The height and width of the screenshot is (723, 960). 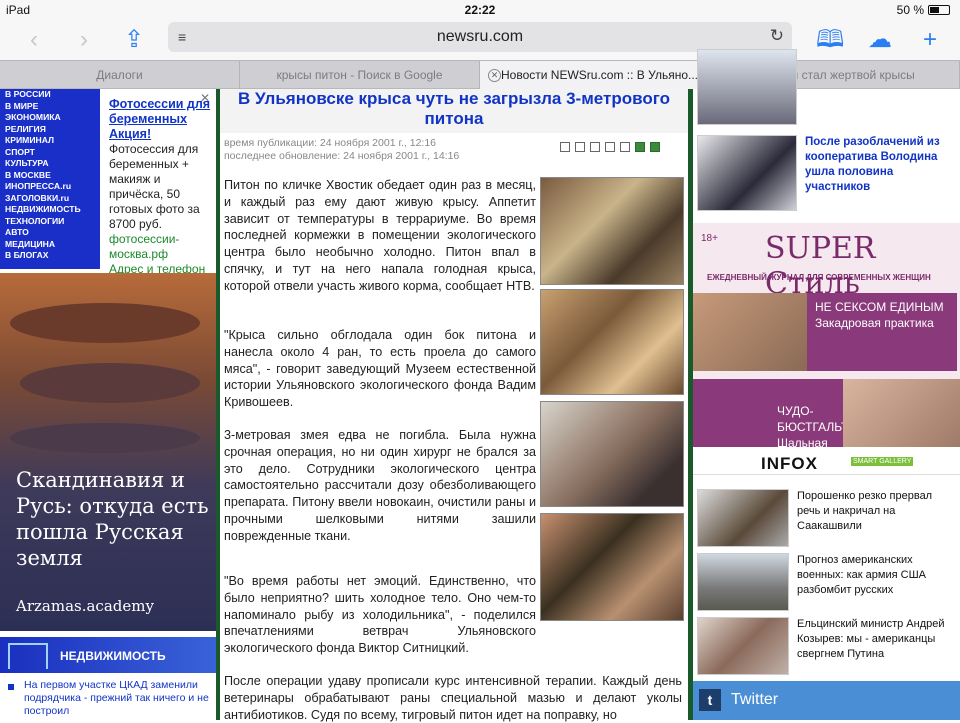 What do you see at coordinates (50, 164) in the screenshot?
I see `nav-item: КУЛЬТУРА` at bounding box center [50, 164].